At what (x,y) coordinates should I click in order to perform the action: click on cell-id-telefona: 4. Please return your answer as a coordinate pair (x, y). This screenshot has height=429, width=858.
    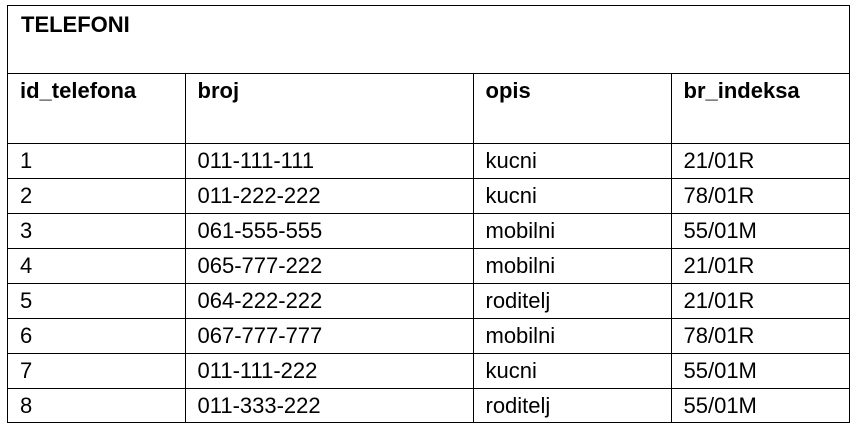
    Looking at the image, I should click on (96, 266).